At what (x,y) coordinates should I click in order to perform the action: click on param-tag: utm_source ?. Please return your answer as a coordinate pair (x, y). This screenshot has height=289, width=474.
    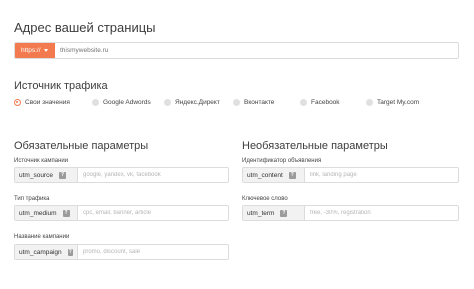
    Looking at the image, I should click on (46, 175).